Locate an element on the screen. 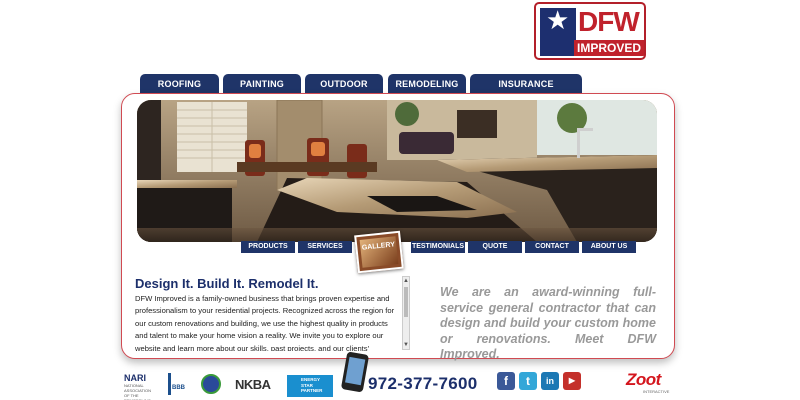 This screenshot has height=400, width=800. logo-flag: ★ is located at coordinates (558, 32).